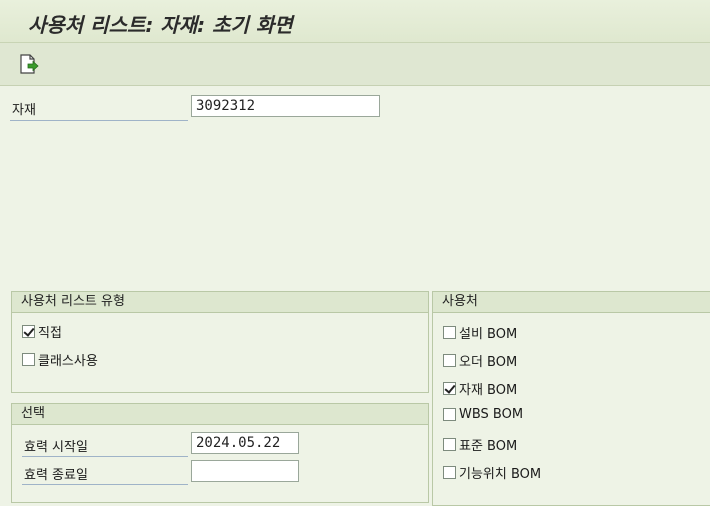 This screenshot has width=710, height=506. What do you see at coordinates (491, 414) in the screenshot?
I see `wbs-bom-label: WBS BOM` at bounding box center [491, 414].